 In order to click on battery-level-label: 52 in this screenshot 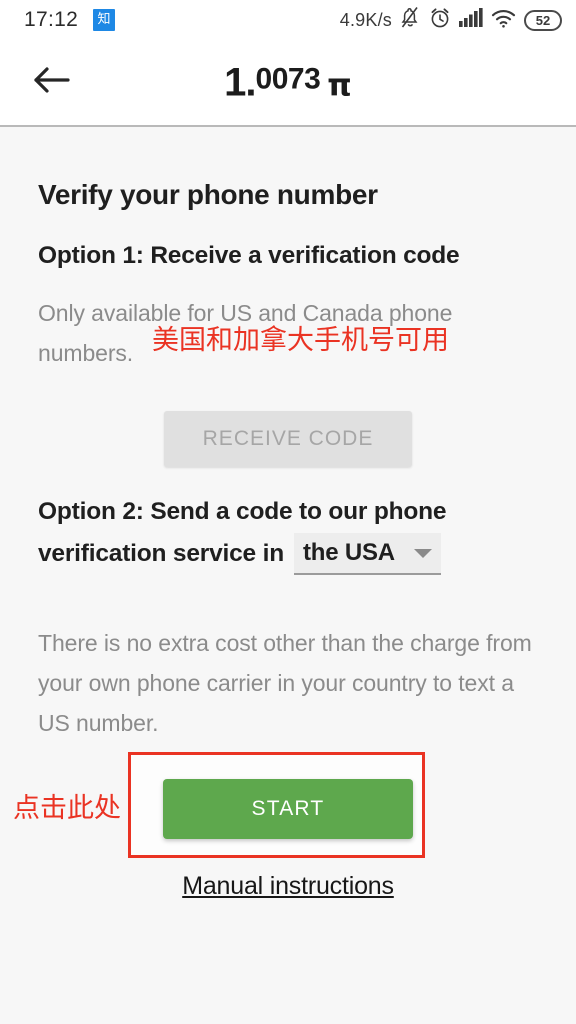, I will do `click(543, 20)`.